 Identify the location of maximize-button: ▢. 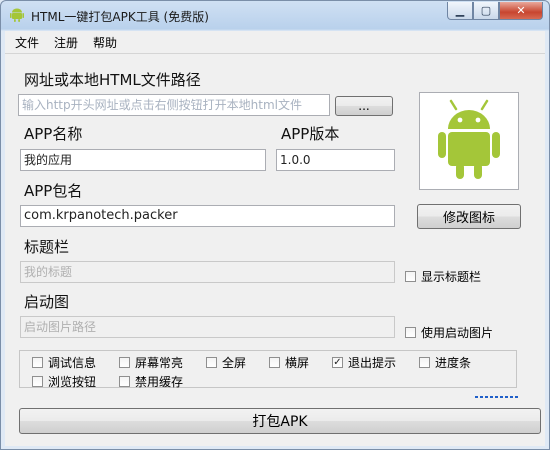
(486, 11).